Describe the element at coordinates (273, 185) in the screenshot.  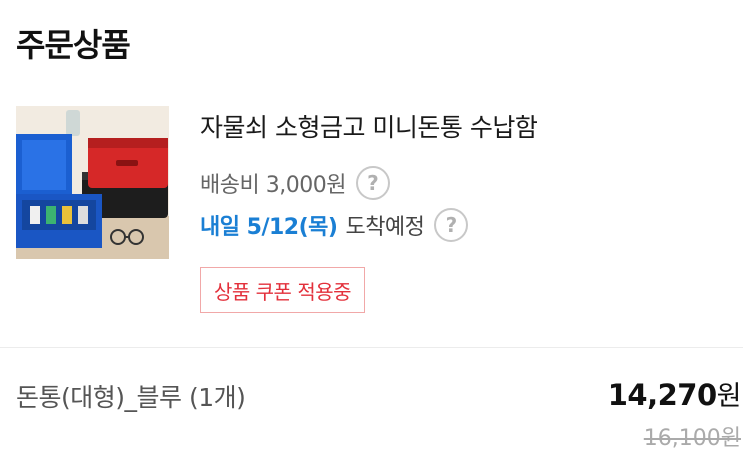
I see `shipping-fee-label: 배송비 3,000원` at that location.